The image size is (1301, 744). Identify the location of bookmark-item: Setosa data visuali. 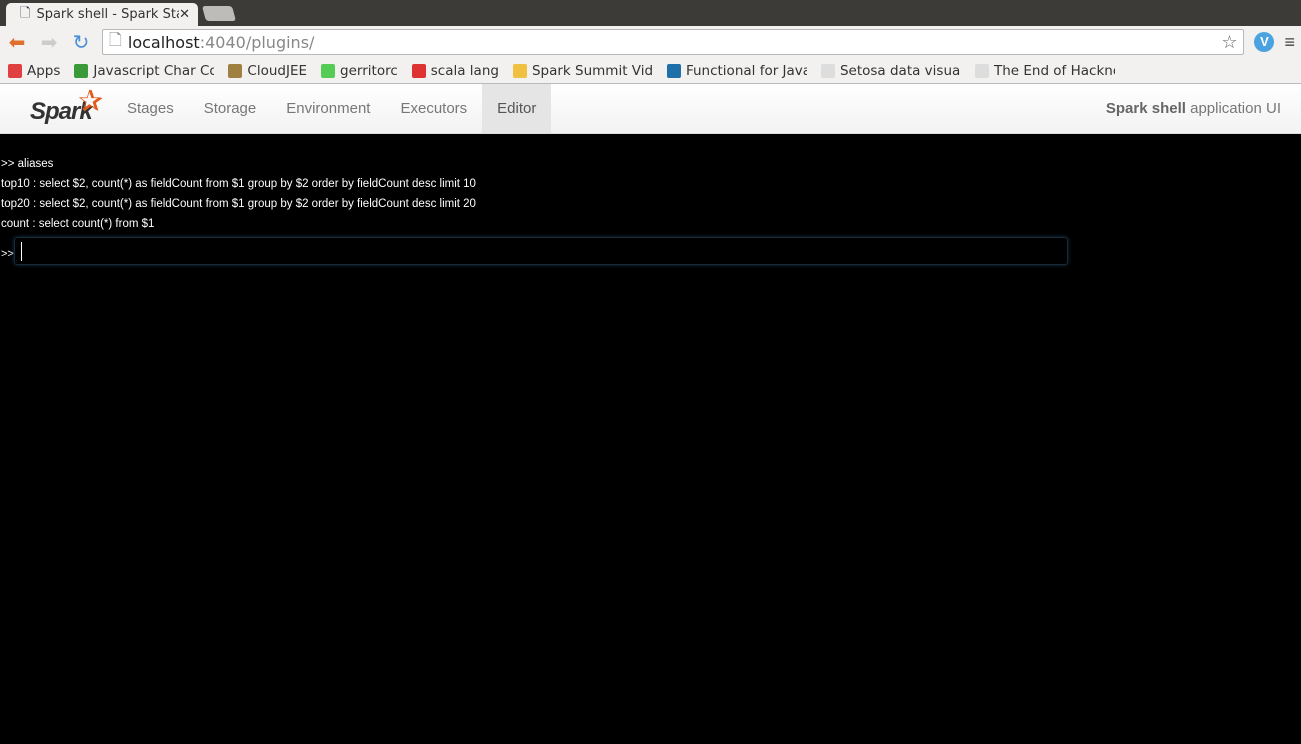
(890, 71).